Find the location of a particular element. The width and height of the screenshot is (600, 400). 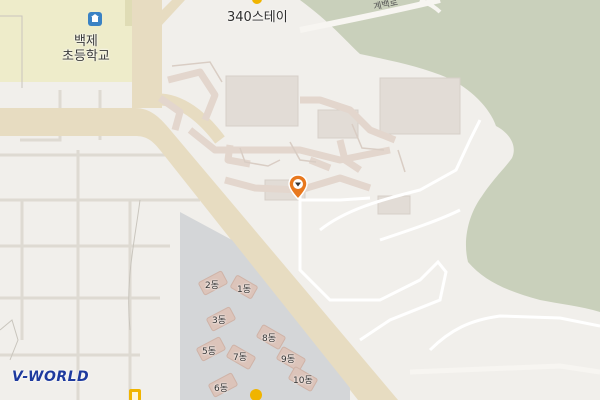

building-label: 7동 is located at coordinates (240, 358).